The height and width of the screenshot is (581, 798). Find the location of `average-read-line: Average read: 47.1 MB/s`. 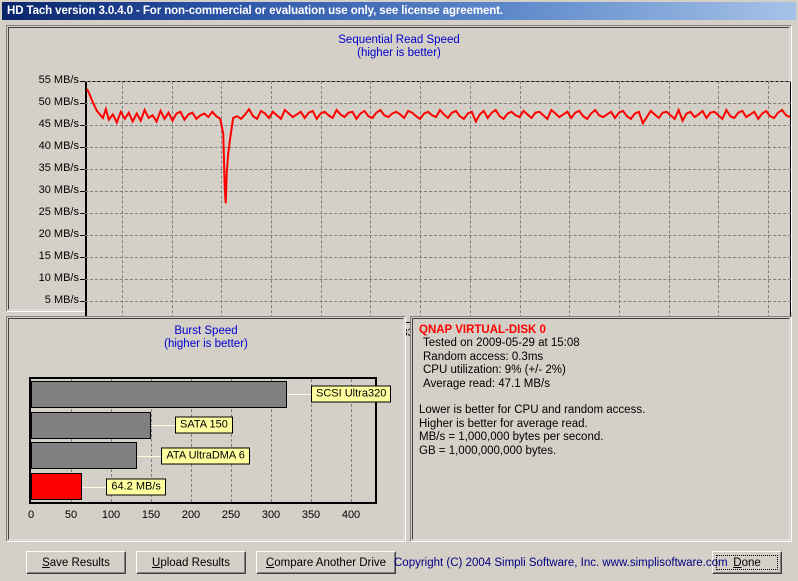

average-read-line: Average read: 47.1 MB/s is located at coordinates (486, 383).